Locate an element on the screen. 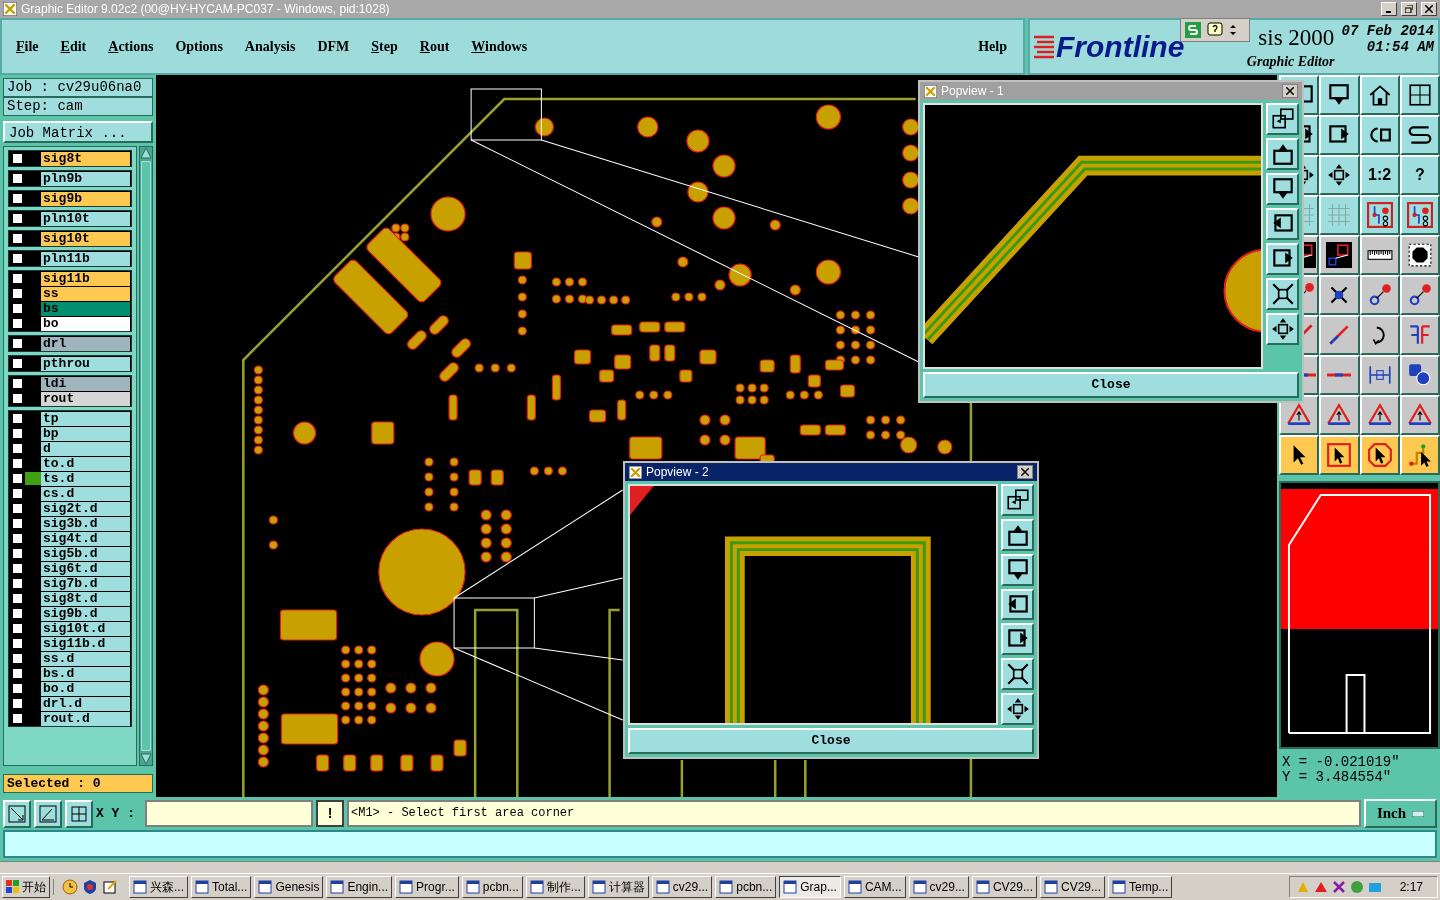  layer-name: drl.d is located at coordinates (85, 703).